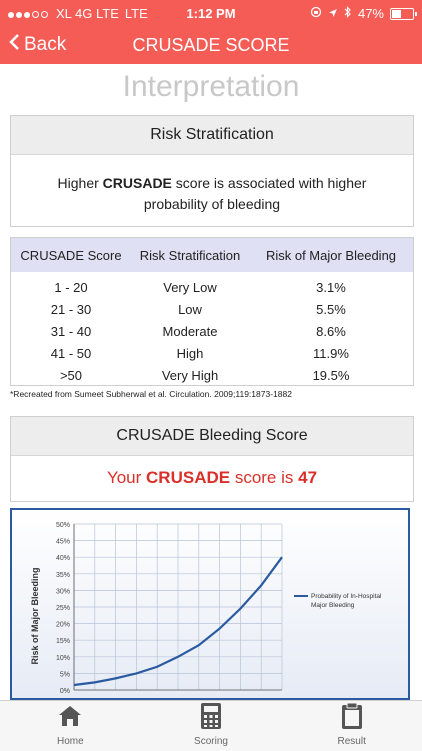 This screenshot has width=422, height=751. I want to click on chart-legend: Probability of In-Hospital Major Bleeding, so click(338, 601).